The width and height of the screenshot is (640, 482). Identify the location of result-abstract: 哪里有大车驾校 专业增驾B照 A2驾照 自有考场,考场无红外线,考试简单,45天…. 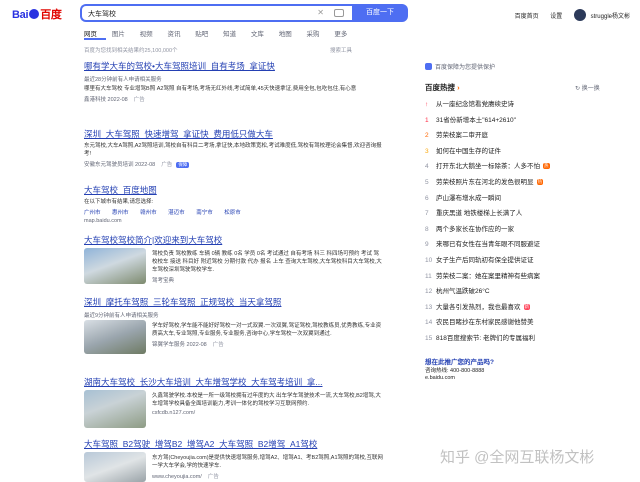
(220, 89).